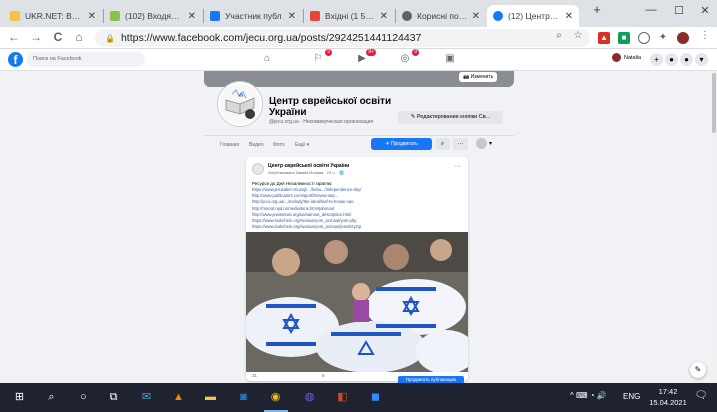 The width and height of the screenshot is (717, 412). Describe the element at coordinates (323, 375) in the screenshot. I see `share-count: 9` at that location.